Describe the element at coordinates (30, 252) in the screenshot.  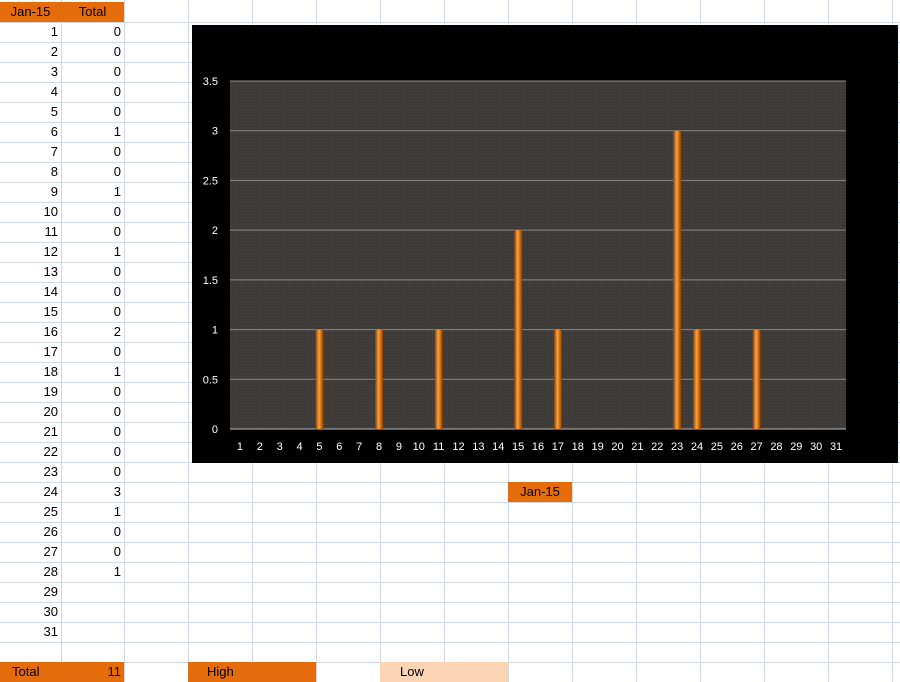
I see `day-cell: 12` at that location.